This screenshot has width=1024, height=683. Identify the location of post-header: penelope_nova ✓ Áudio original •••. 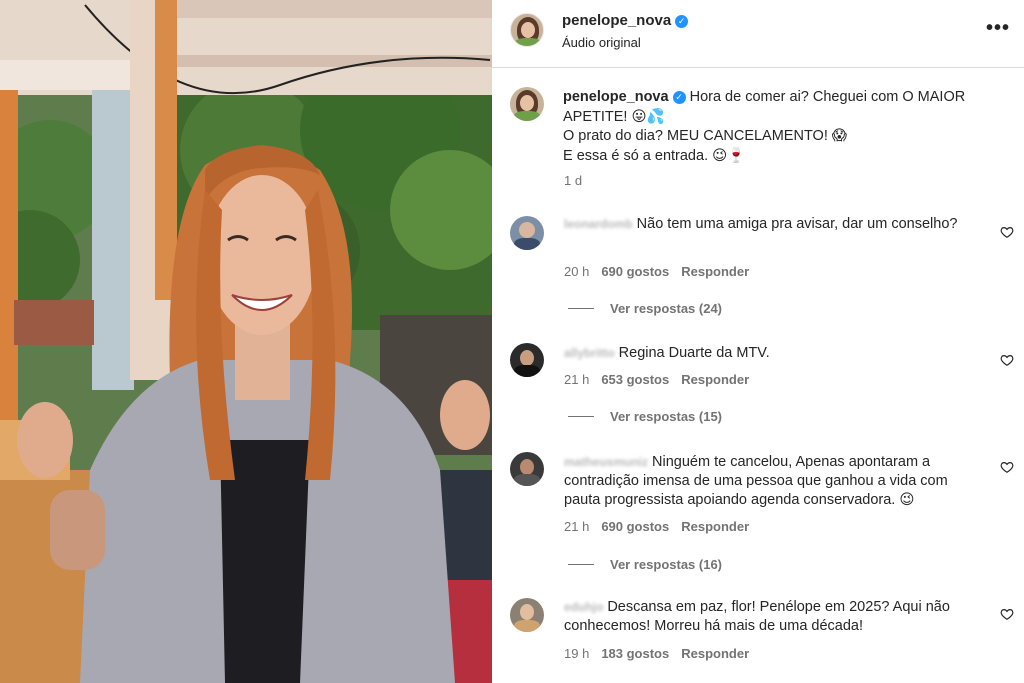
(758, 34).